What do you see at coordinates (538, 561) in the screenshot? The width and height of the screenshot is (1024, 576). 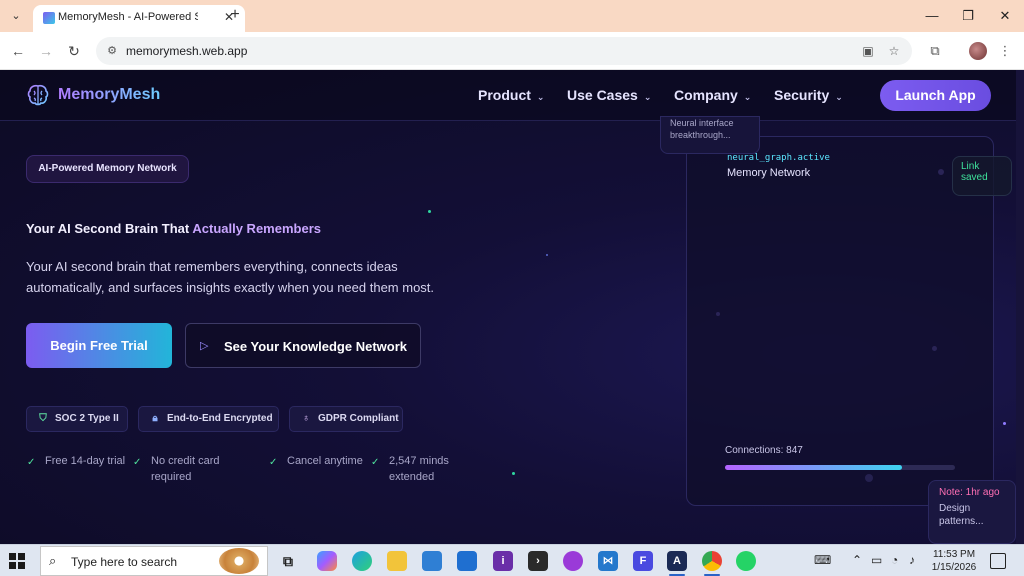 I see `terminal-icon: ›` at bounding box center [538, 561].